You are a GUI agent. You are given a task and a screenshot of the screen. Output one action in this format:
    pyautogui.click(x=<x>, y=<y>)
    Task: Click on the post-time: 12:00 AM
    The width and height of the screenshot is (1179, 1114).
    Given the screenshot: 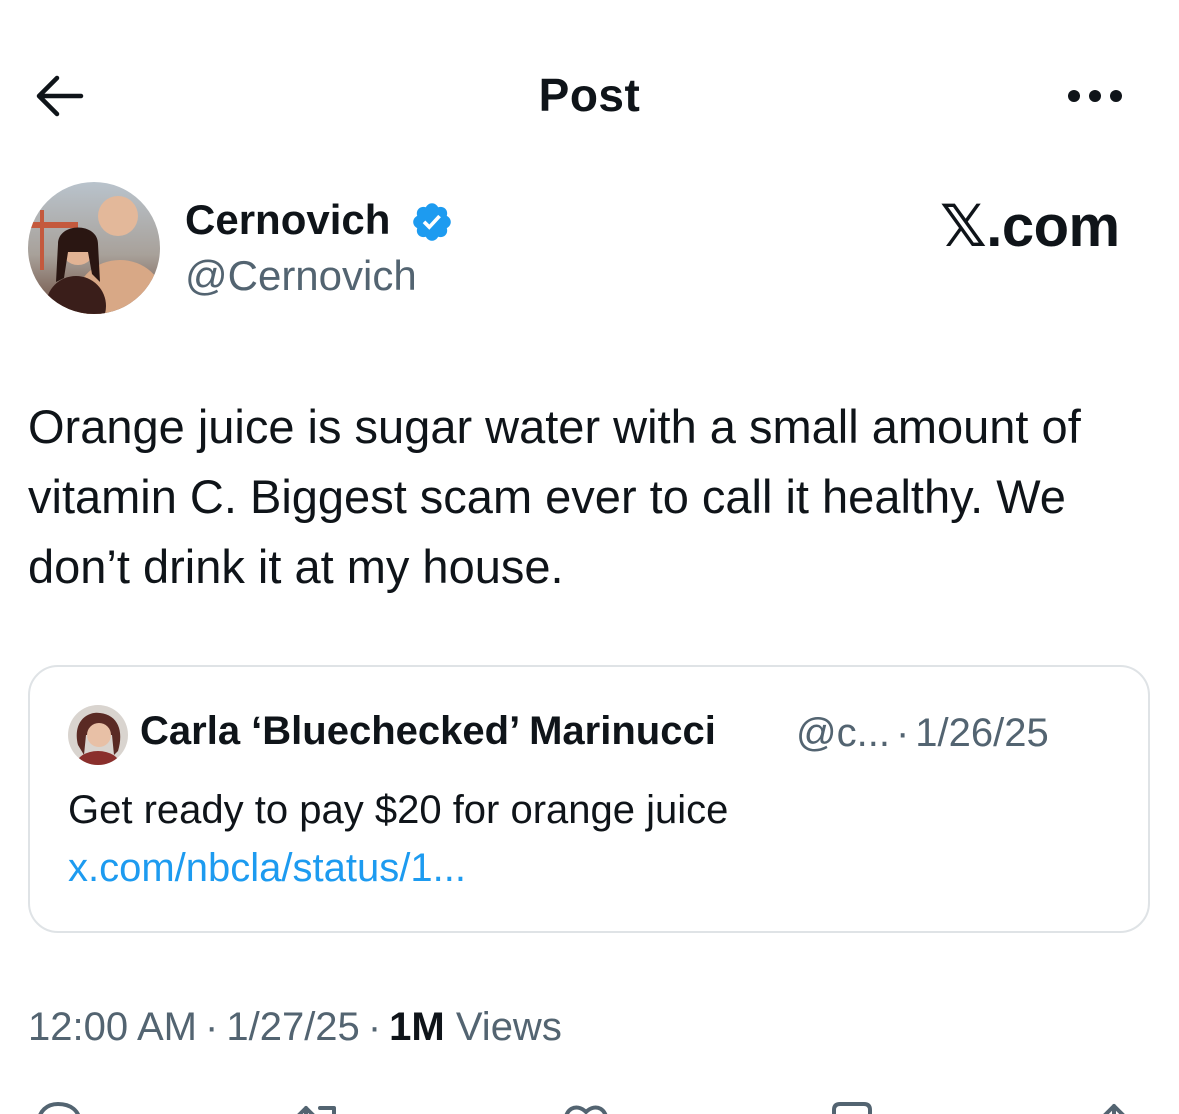 What is the action you would take?
    pyautogui.click(x=112, y=1027)
    